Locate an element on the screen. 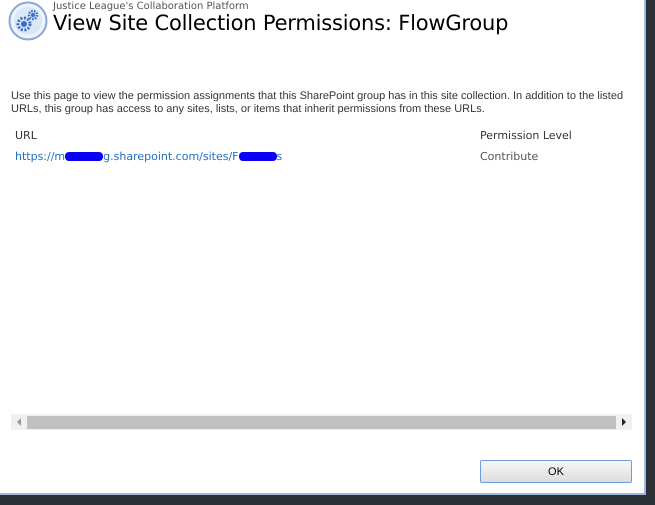 This screenshot has height=505, width=655. column-header: Permission Level is located at coordinates (526, 135).